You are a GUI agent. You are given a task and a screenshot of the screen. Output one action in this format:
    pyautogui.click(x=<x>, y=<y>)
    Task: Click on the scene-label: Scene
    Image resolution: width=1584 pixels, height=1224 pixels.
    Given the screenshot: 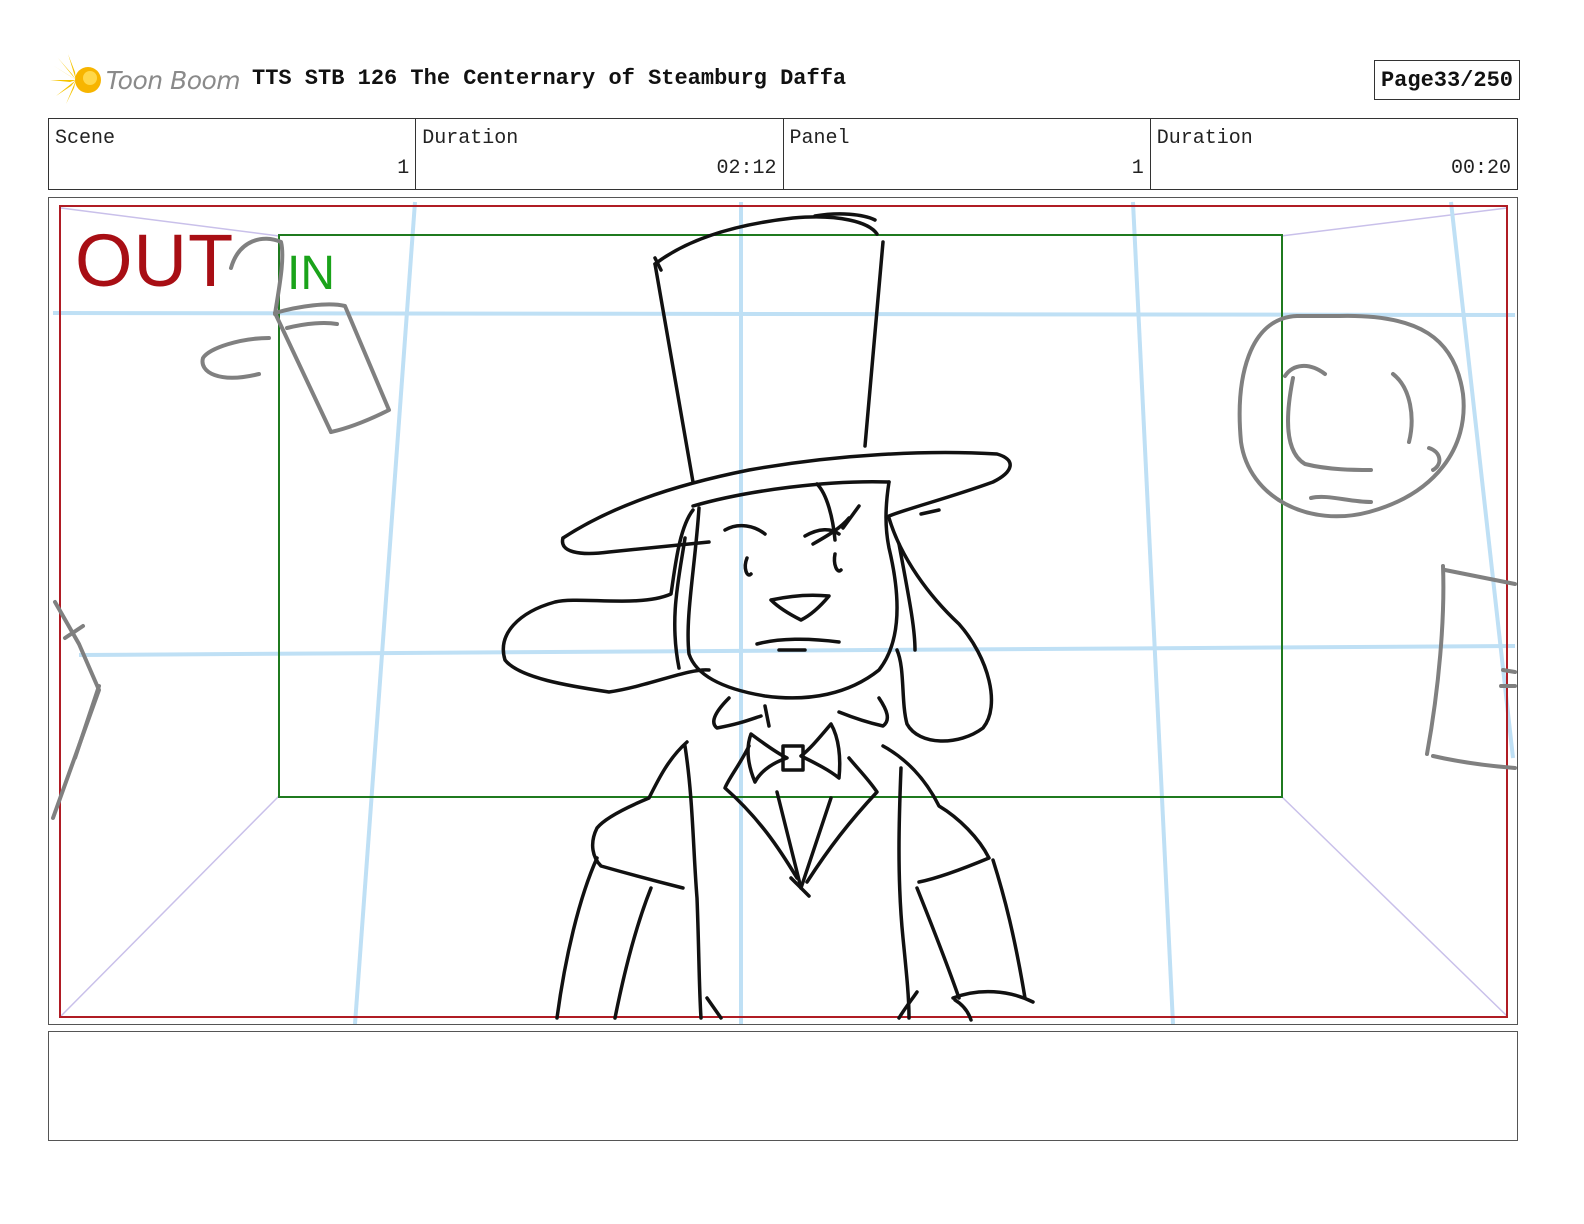 What is the action you would take?
    pyautogui.click(x=85, y=138)
    